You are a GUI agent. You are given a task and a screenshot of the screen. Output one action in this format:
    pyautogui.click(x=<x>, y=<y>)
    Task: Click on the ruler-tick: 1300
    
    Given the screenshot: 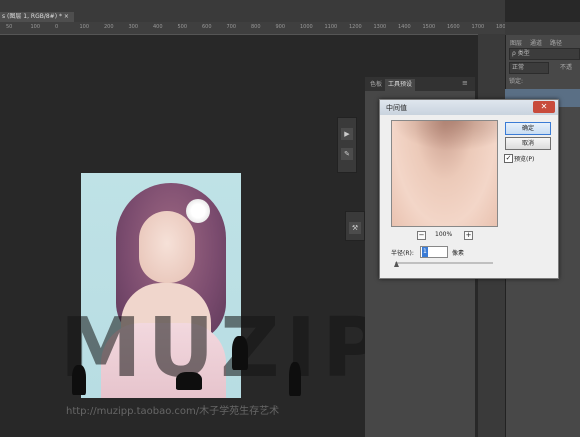 What is the action you would take?
    pyautogui.click(x=380, y=27)
    